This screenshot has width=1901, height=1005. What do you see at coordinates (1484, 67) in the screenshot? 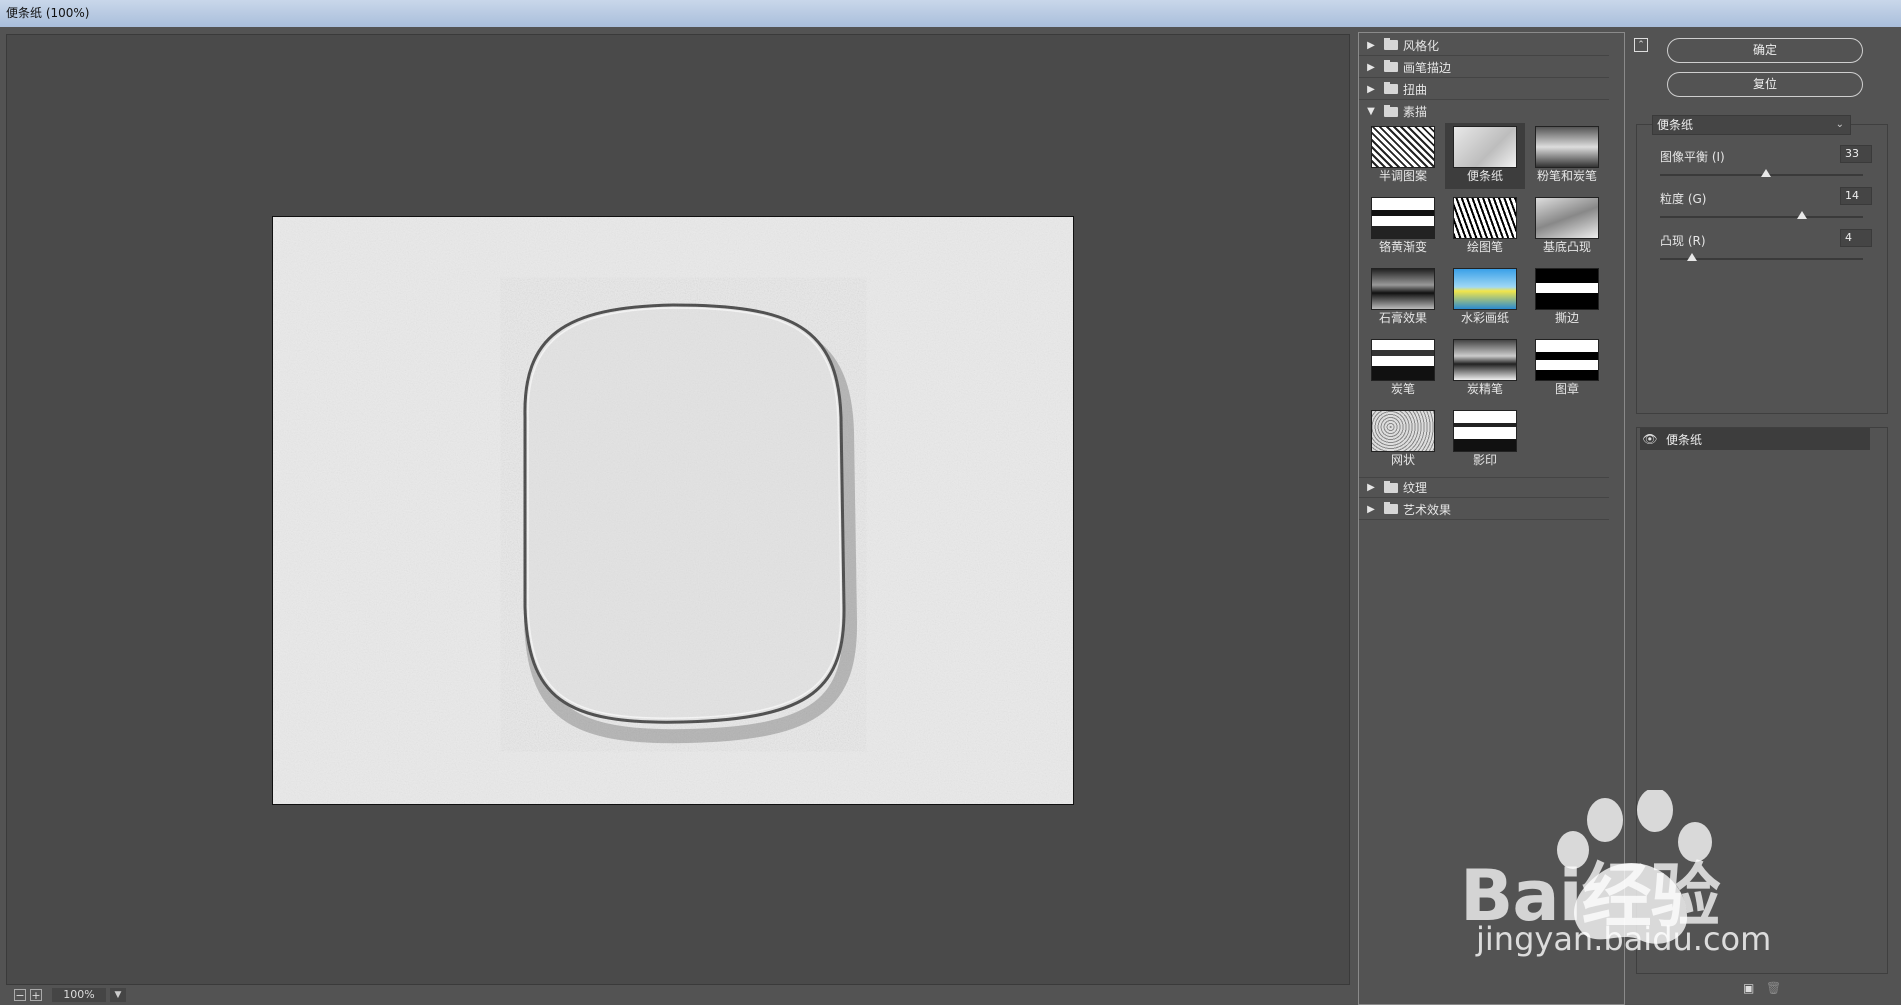
I see `category-brush-strokes: ▶ 画笔描边` at bounding box center [1484, 67].